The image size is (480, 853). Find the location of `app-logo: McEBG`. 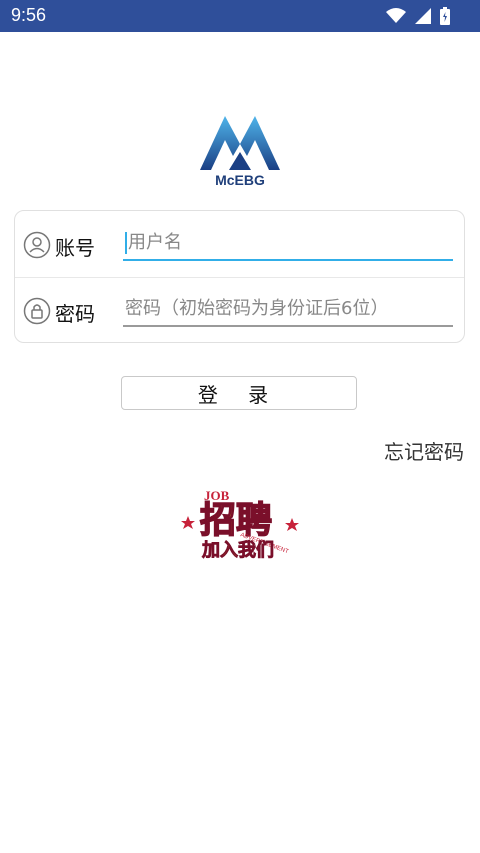

app-logo: McEBG is located at coordinates (240, 151).